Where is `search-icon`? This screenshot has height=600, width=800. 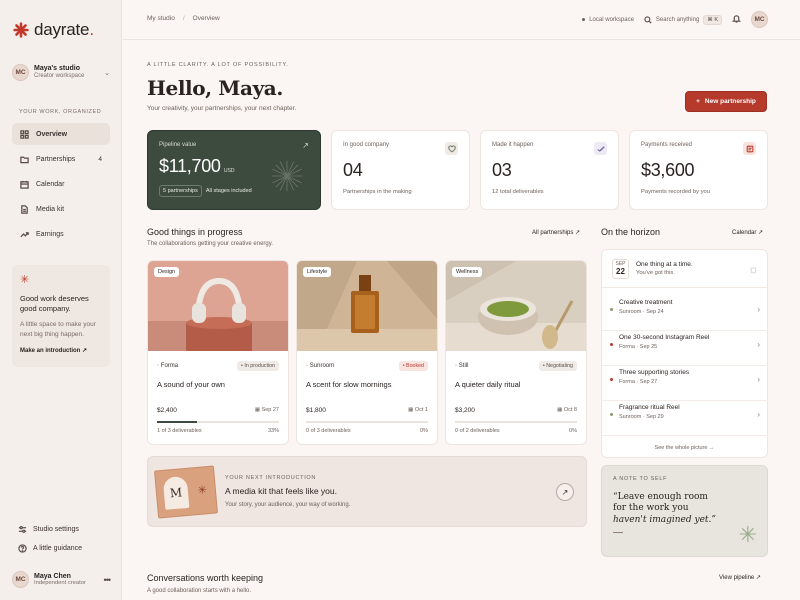 search-icon is located at coordinates (648, 19).